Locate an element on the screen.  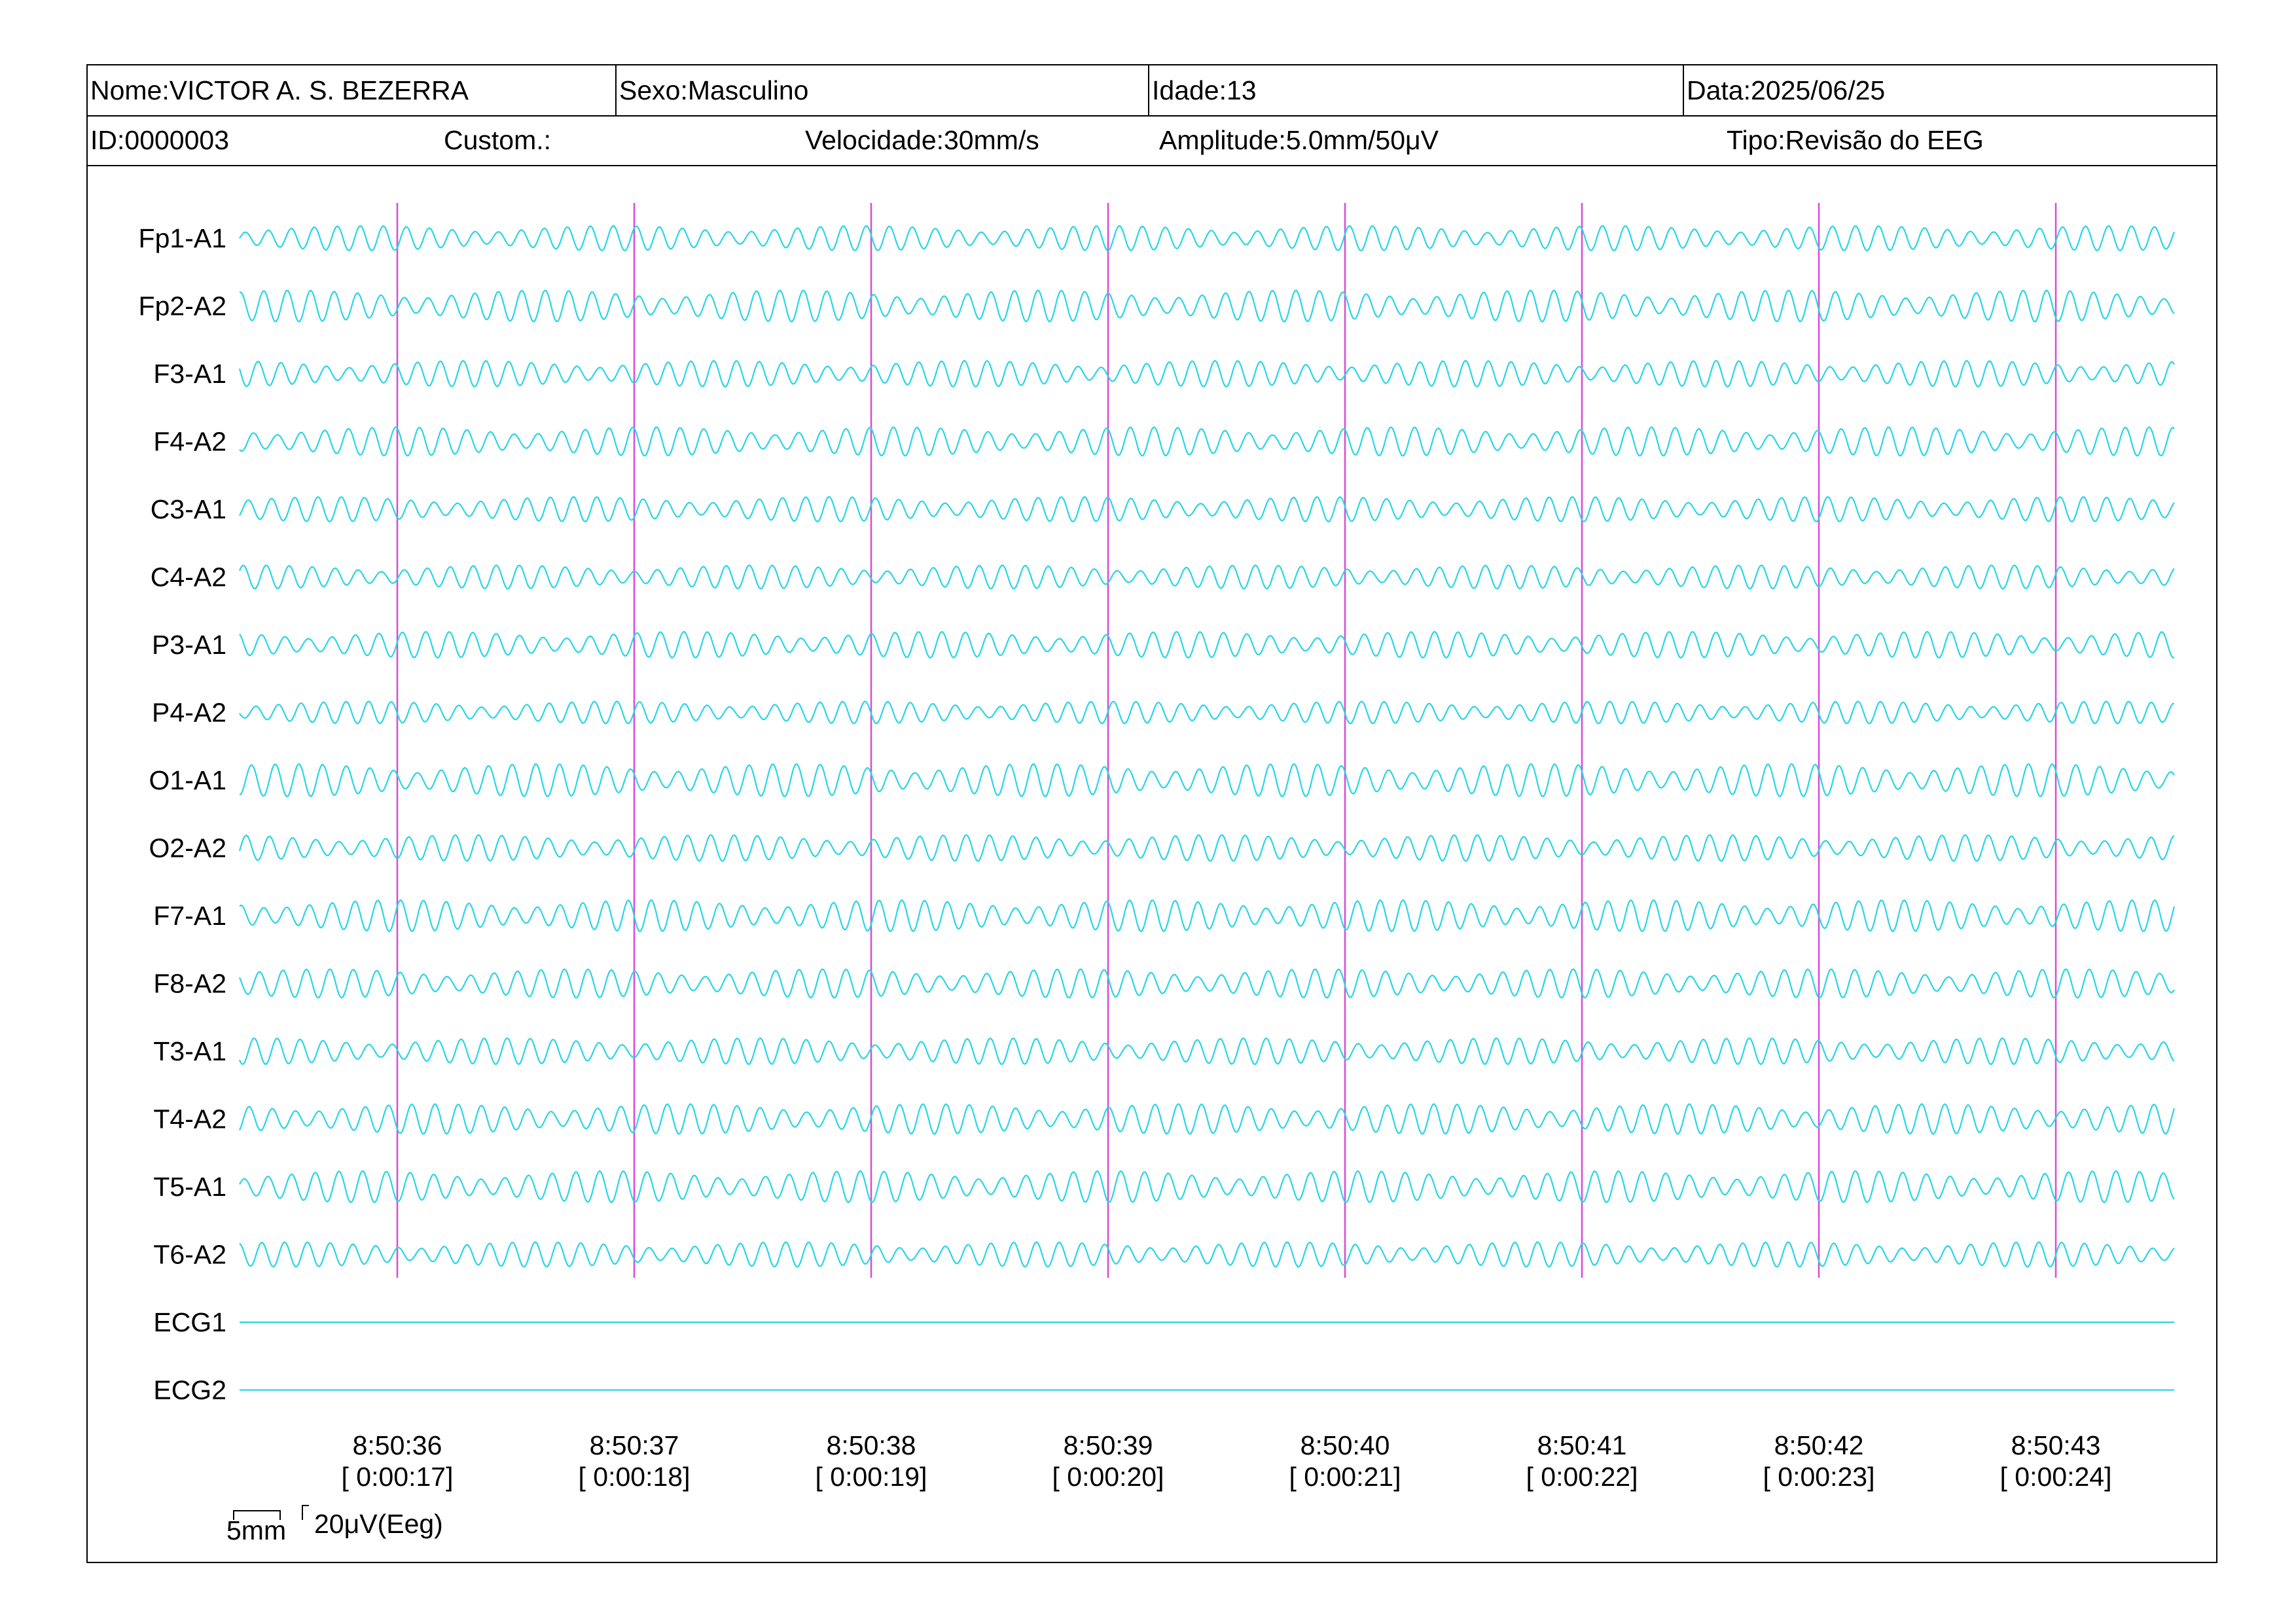
scale-legend: 5mm 20μV(Eeg) is located at coordinates (334, 1525).